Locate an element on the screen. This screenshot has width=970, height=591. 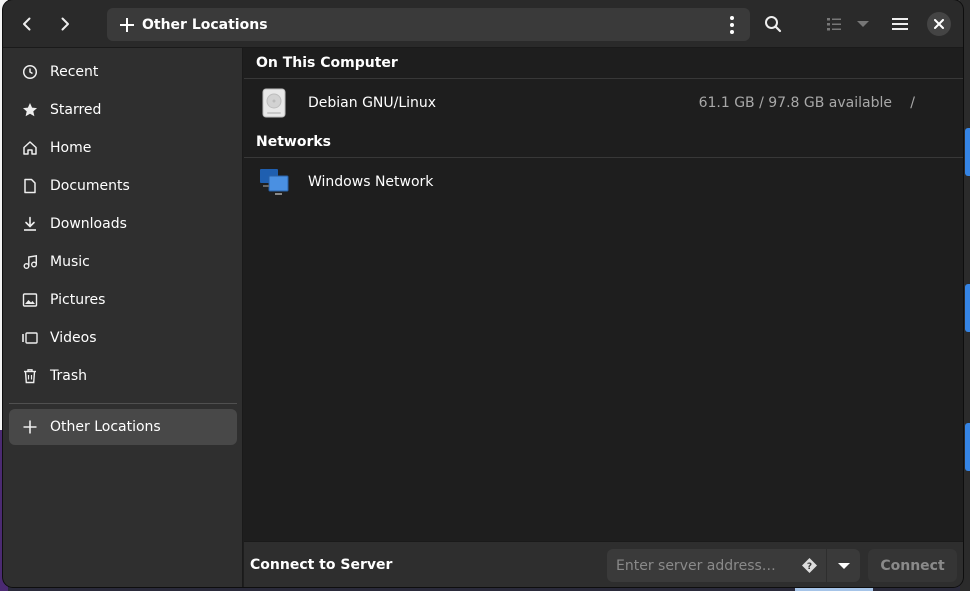
search-icon is located at coordinates (773, 24).